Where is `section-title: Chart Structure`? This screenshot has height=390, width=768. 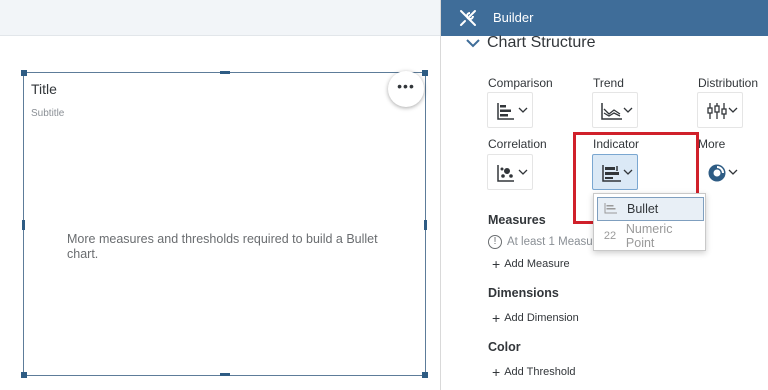 section-title: Chart Structure is located at coordinates (541, 42).